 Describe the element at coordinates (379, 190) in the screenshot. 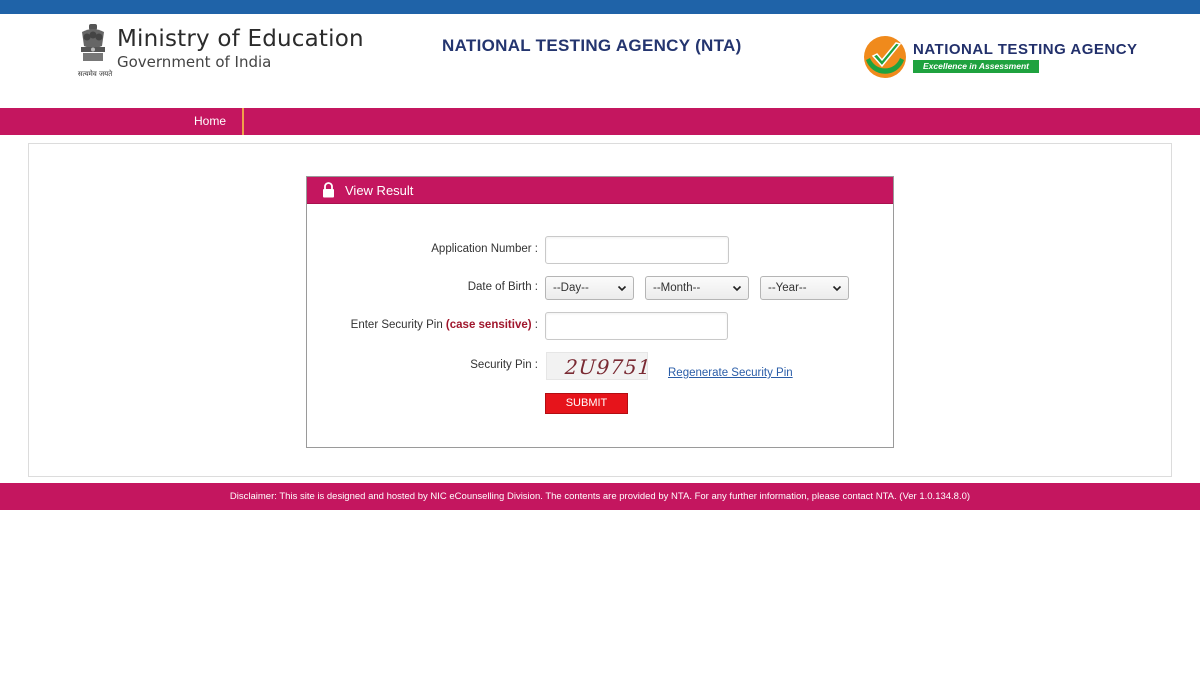

I see `panel-title: View Result` at that location.